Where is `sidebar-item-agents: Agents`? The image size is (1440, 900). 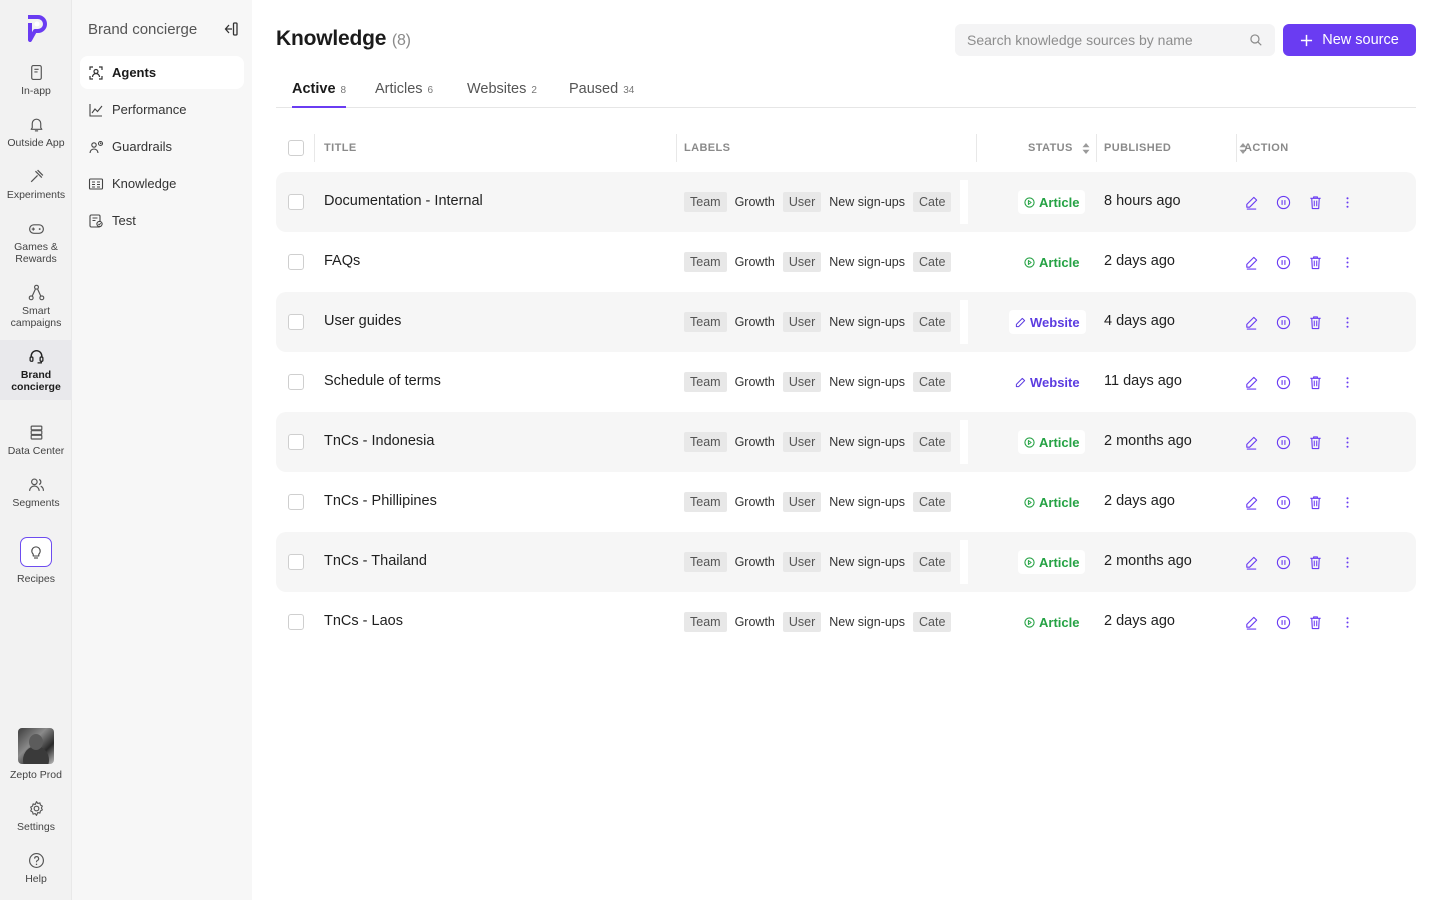
sidebar-item-agents: Agents is located at coordinates (162, 72).